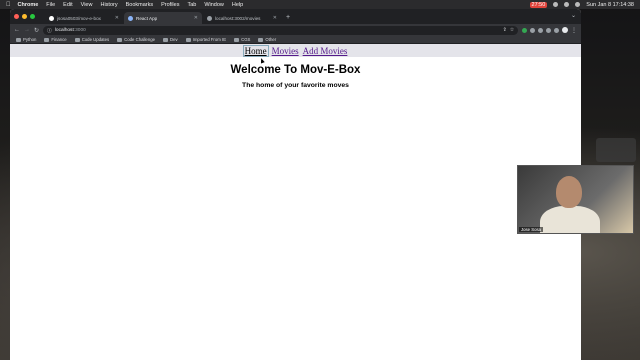  What do you see at coordinates (565, 30) in the screenshot?
I see `profile-avatar` at bounding box center [565, 30].